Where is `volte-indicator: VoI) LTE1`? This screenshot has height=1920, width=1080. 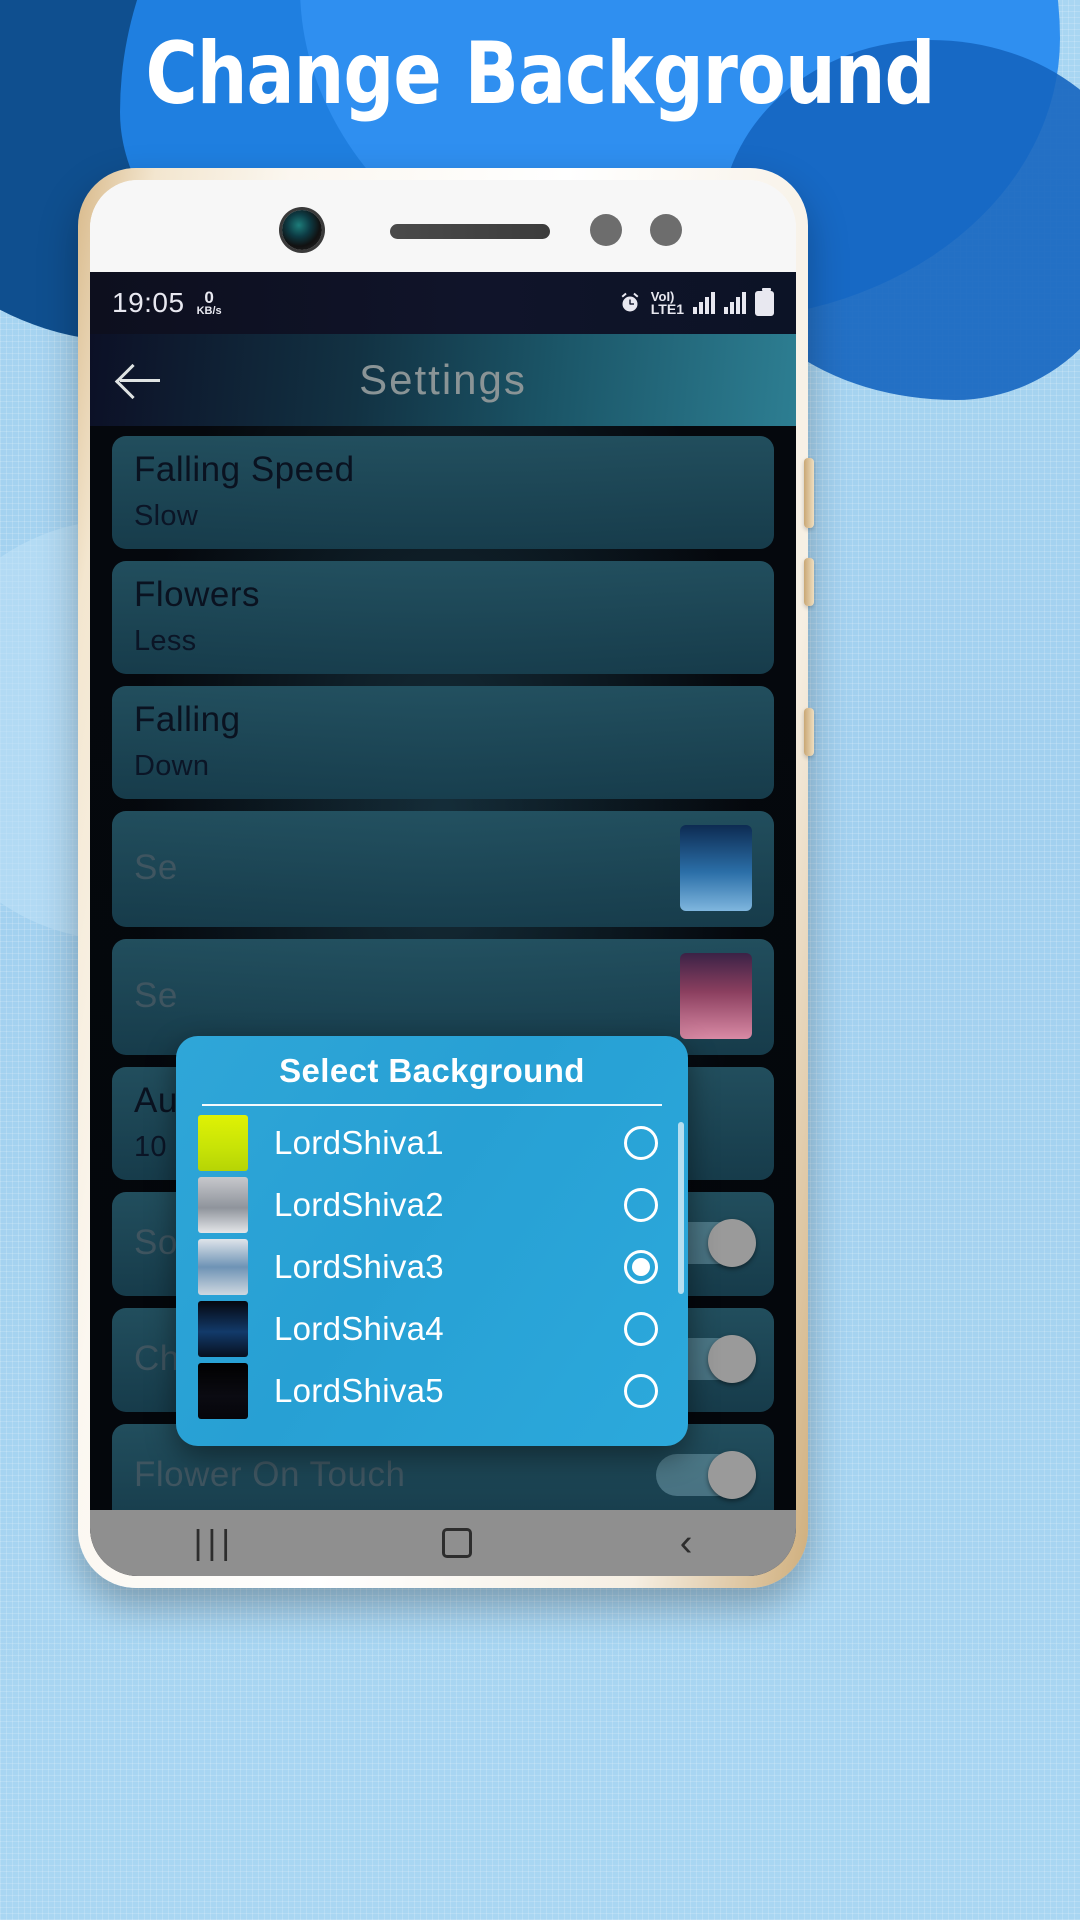 volte-indicator: VoI) LTE1 is located at coordinates (667, 303).